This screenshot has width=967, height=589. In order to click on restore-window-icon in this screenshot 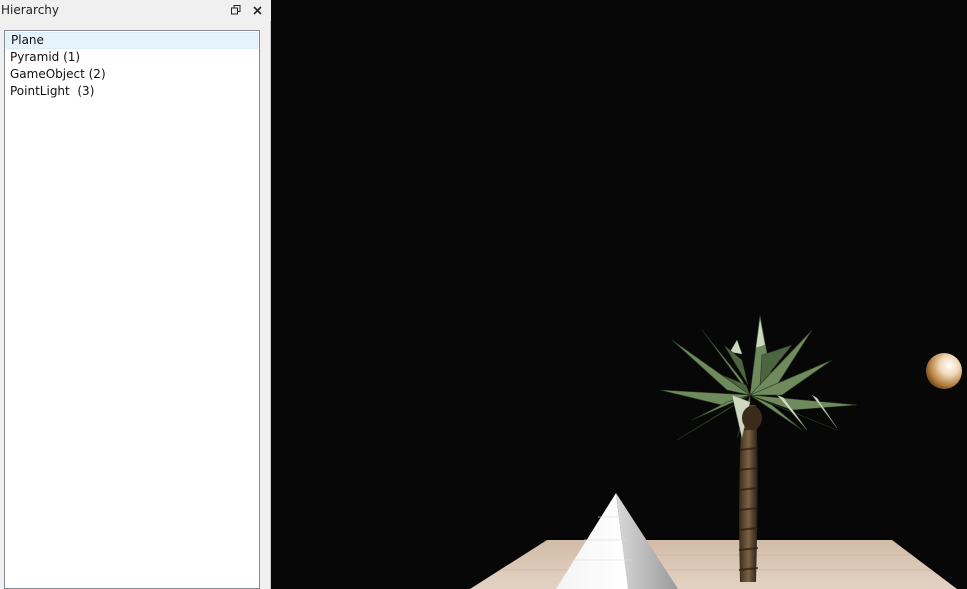, I will do `click(236, 10)`.